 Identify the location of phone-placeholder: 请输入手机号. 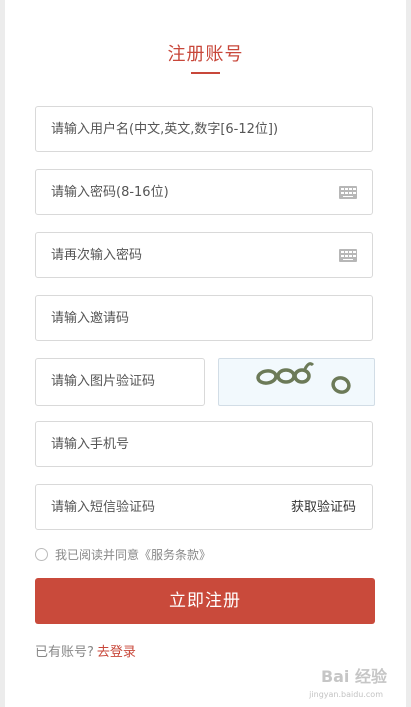
(90, 444).